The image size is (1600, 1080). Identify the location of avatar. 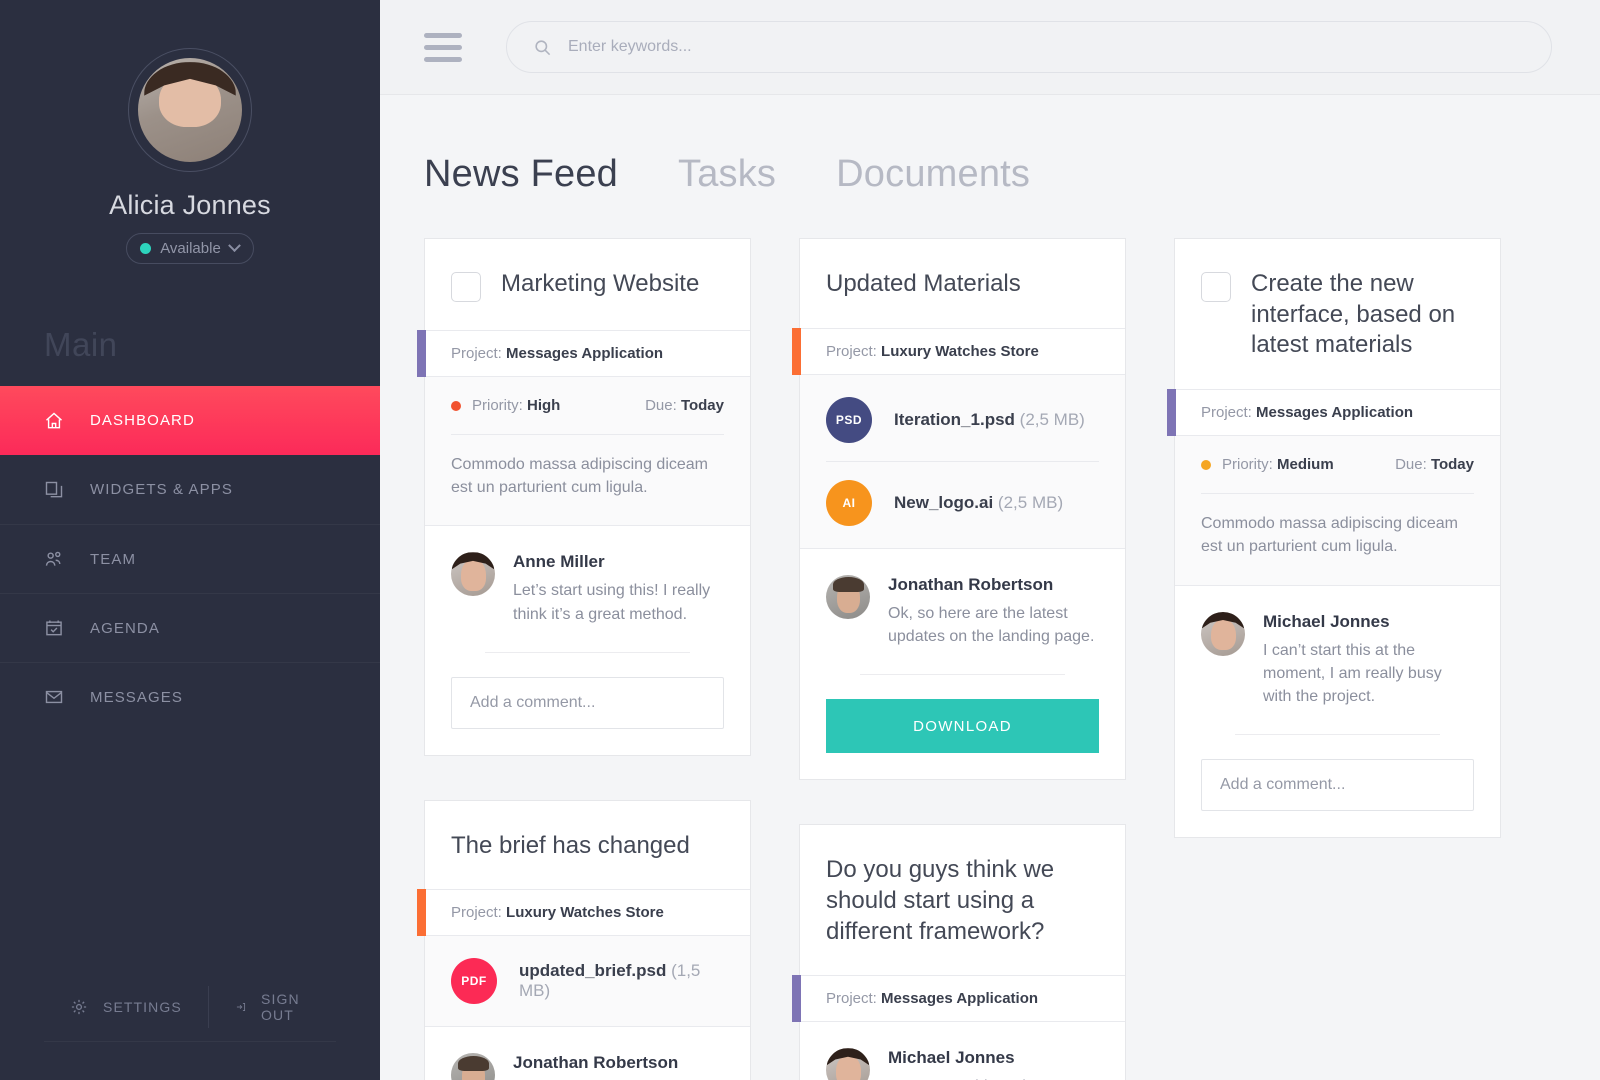
(190, 110).